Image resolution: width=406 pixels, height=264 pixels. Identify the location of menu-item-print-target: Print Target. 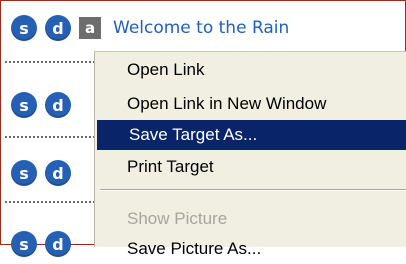
(250, 167).